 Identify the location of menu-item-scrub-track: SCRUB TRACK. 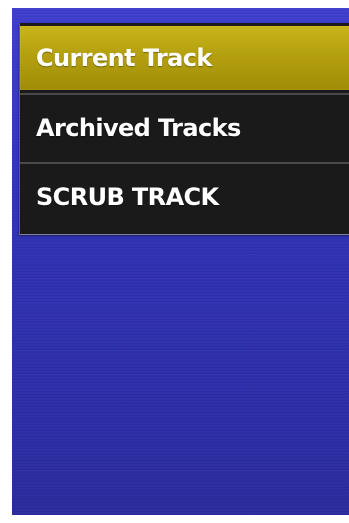
(184, 197).